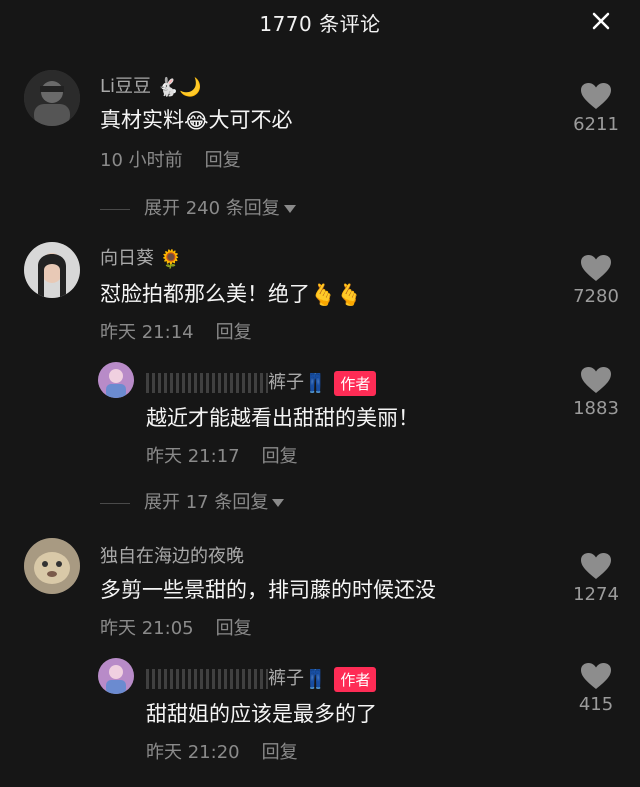 The width and height of the screenshot is (640, 787). Describe the element at coordinates (596, 408) in the screenshot. I see `like-count: 1883` at that location.